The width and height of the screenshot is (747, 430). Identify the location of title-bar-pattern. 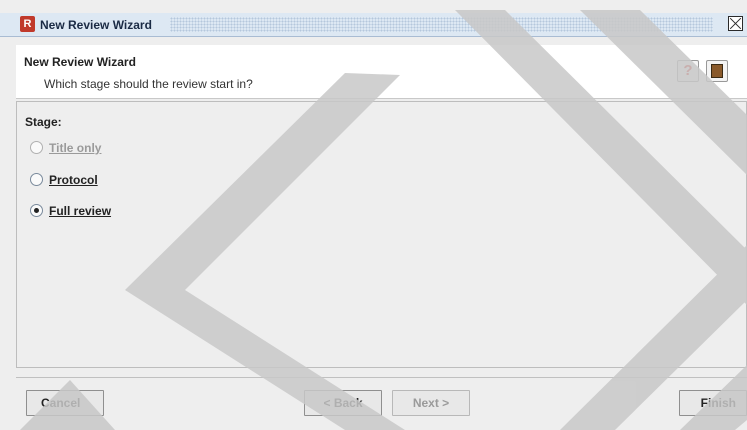
(441, 24).